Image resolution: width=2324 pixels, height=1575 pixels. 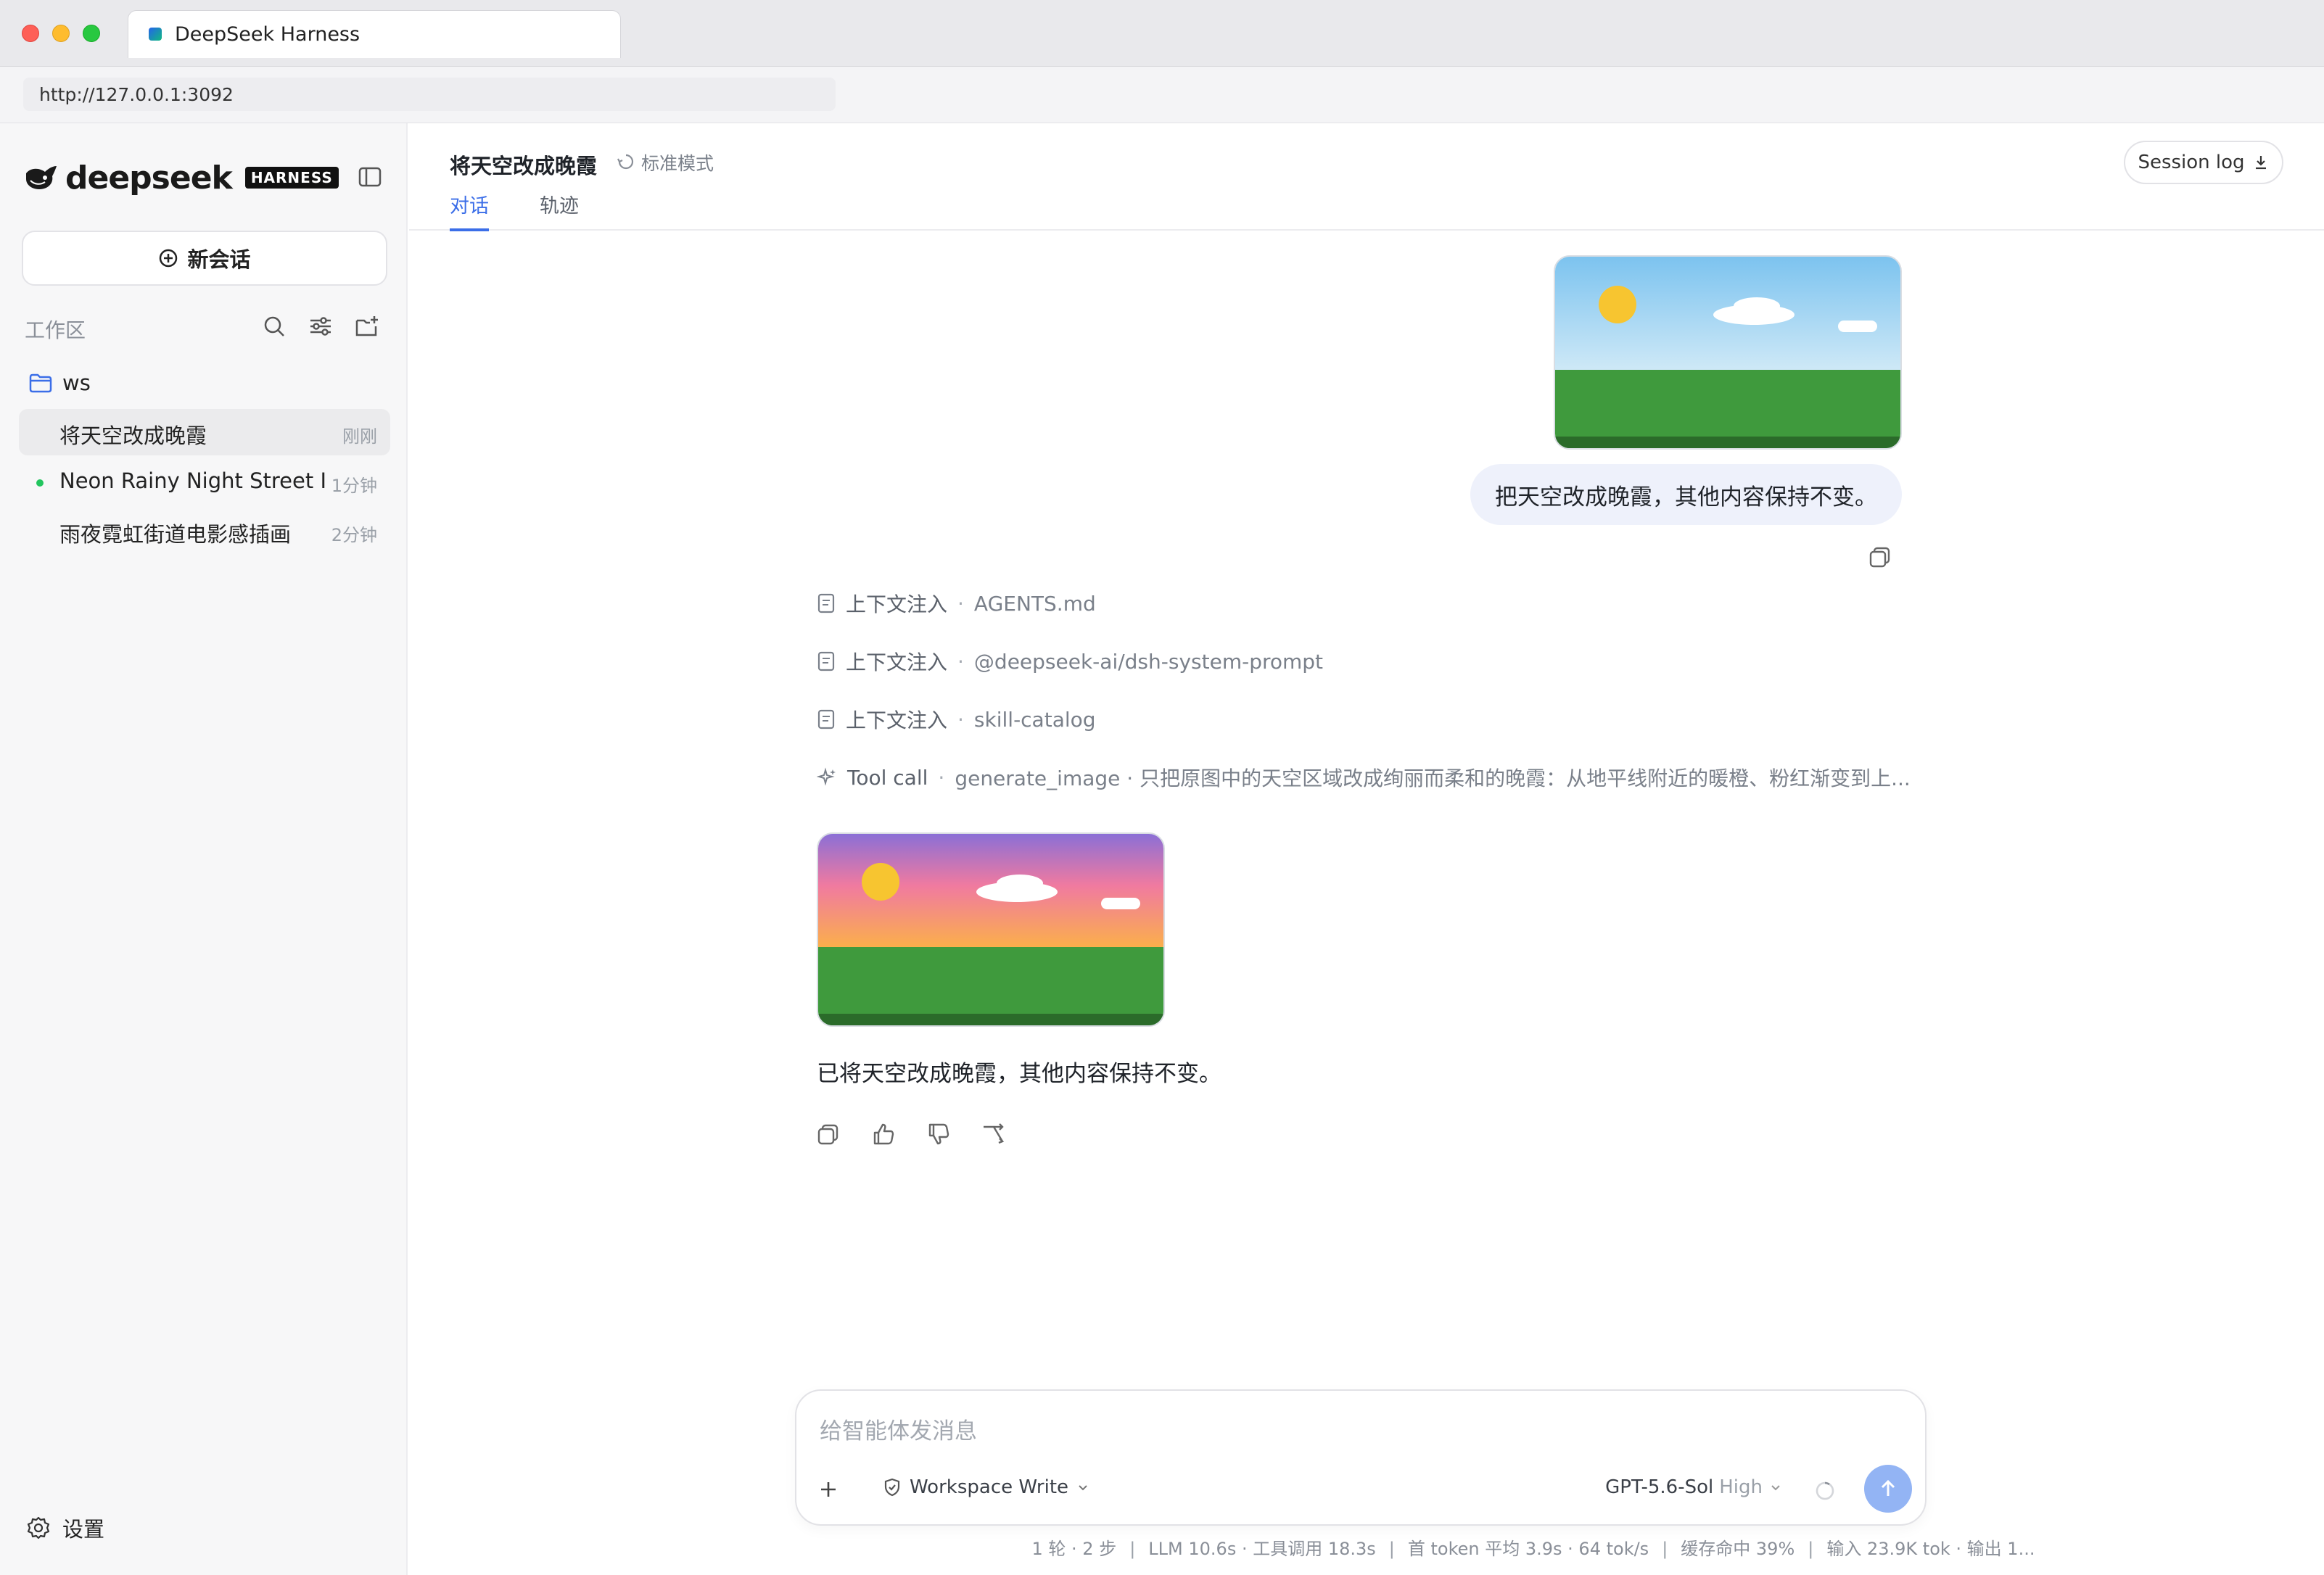 I want to click on new-folder-icon, so click(x=367, y=326).